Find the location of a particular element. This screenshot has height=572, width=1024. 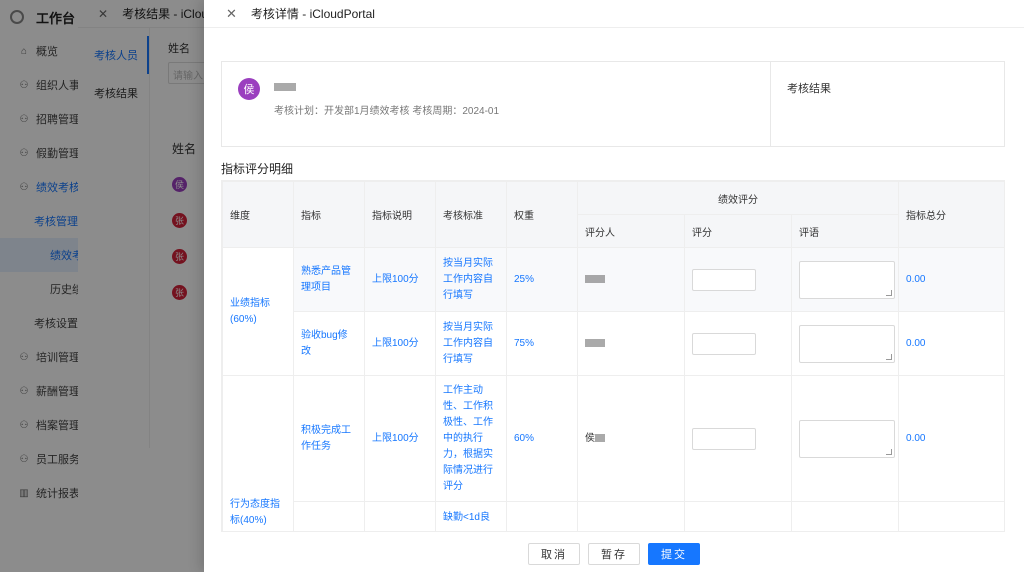

section-title: 指标评分明细 is located at coordinates (257, 169).